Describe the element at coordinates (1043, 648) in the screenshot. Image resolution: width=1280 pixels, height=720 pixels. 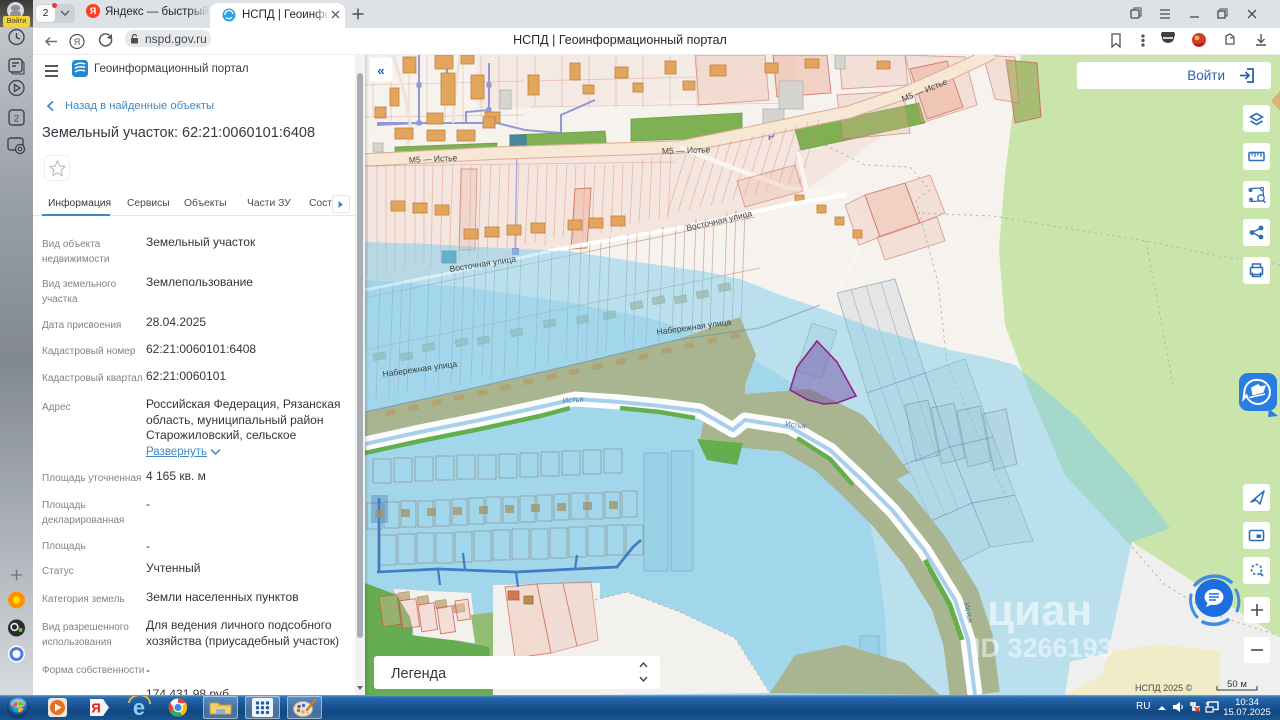
I see `svg-text: ID 3266193` at that location.